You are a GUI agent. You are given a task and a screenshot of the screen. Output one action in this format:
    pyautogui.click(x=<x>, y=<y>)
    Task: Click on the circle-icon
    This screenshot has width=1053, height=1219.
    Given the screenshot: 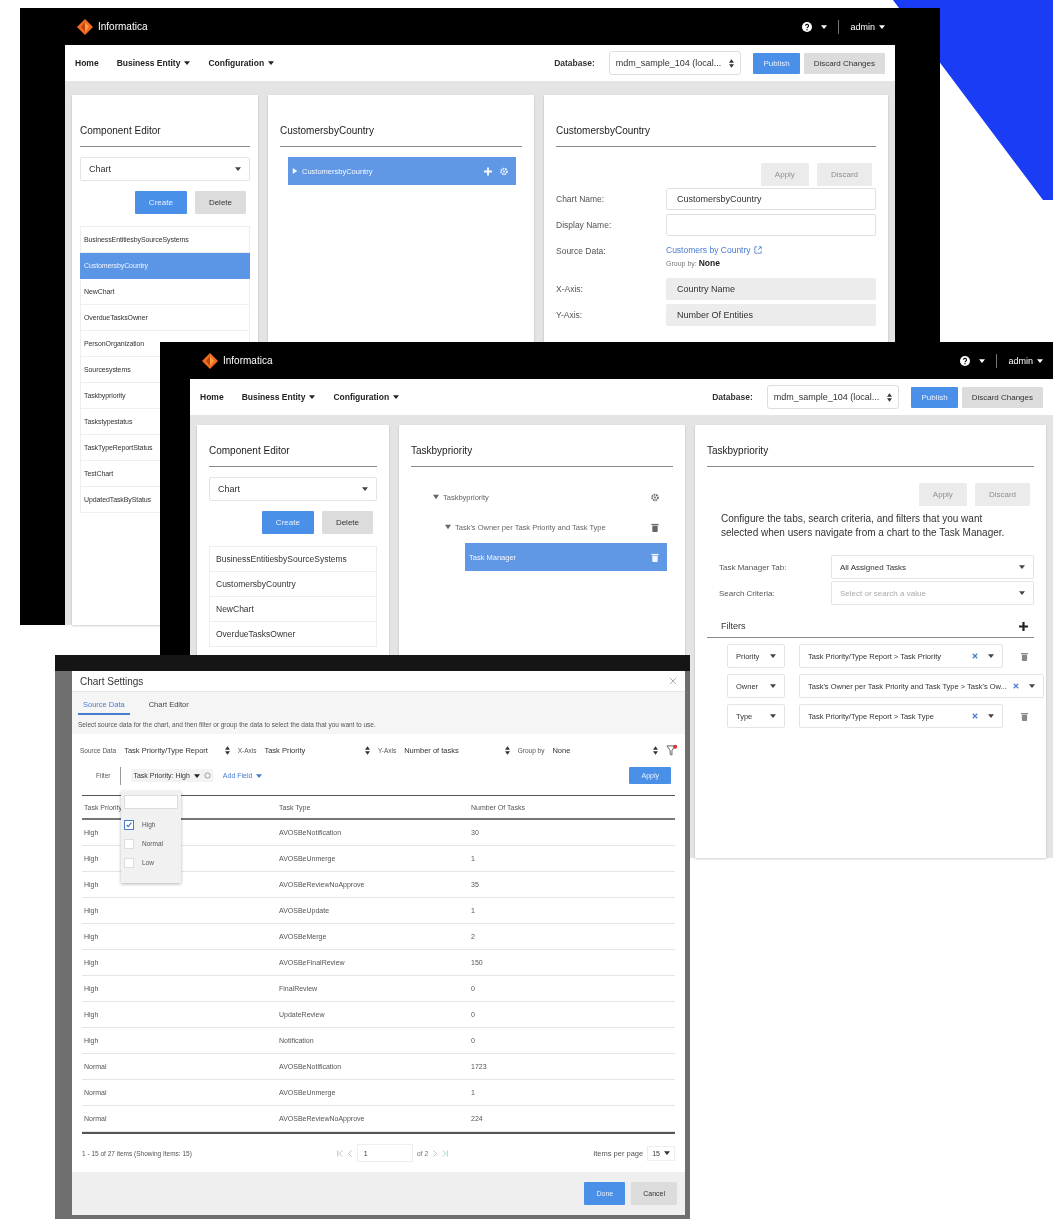 What is the action you would take?
    pyautogui.click(x=207, y=776)
    